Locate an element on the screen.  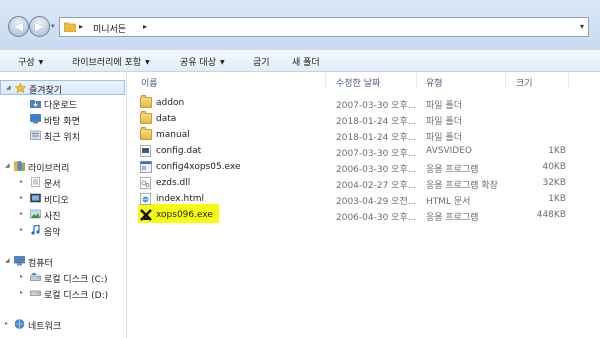
address-bar-area: ◀ ▶ ▾ ▸ 미니서든 ▸ ▾ is located at coordinates (300, 25).